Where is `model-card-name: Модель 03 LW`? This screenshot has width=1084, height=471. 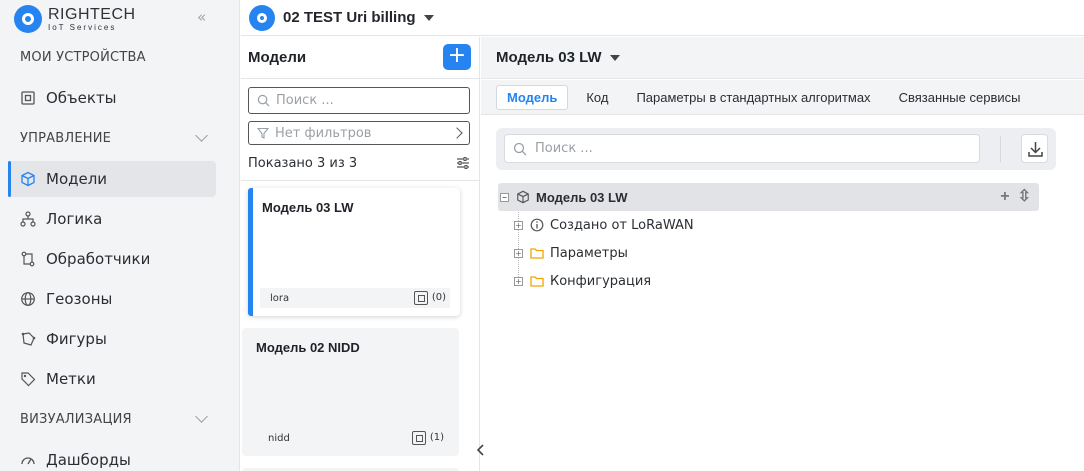 model-card-name: Модель 03 LW is located at coordinates (308, 207).